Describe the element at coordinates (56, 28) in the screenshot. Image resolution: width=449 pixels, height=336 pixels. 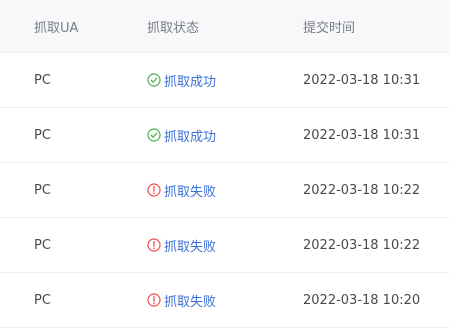
I see `column-header-ua: 抓取UA` at that location.